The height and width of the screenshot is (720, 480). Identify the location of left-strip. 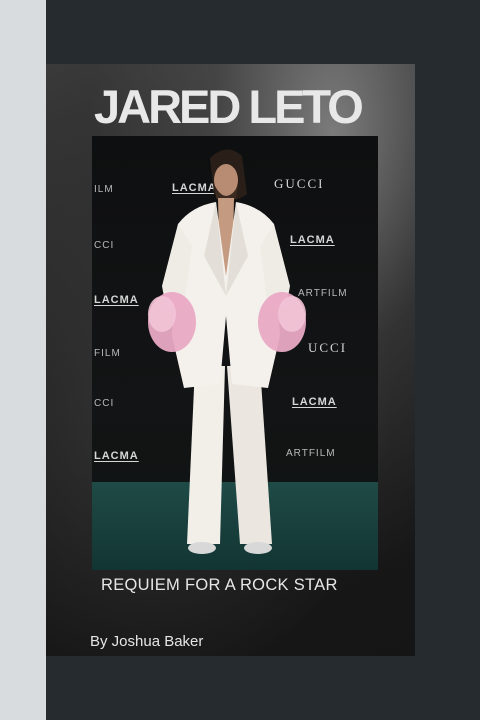
(23, 360).